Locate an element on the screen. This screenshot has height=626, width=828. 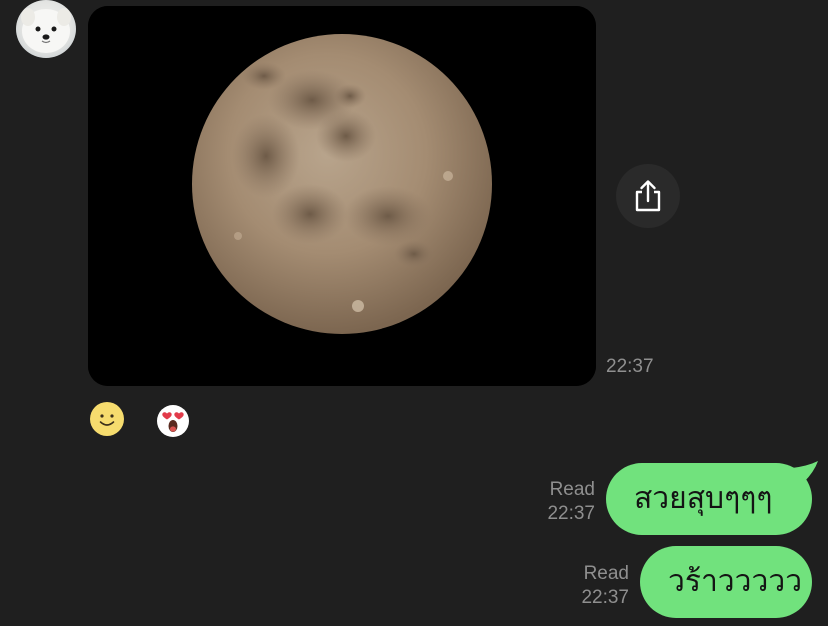
share-button is located at coordinates (648, 196).